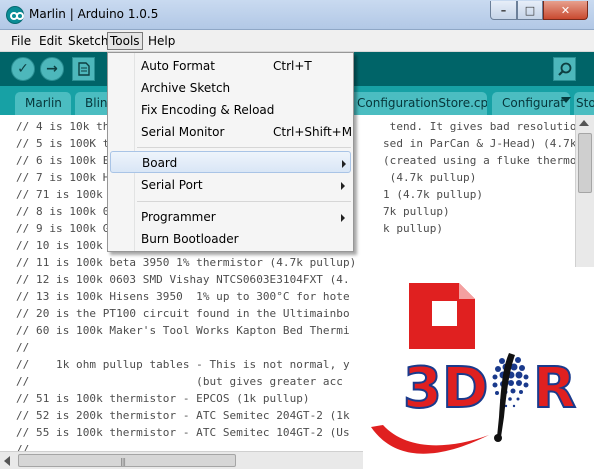 This screenshot has width=594, height=469. What do you see at coordinates (15, 15) in the screenshot?
I see `arduino-app-icon` at bounding box center [15, 15].